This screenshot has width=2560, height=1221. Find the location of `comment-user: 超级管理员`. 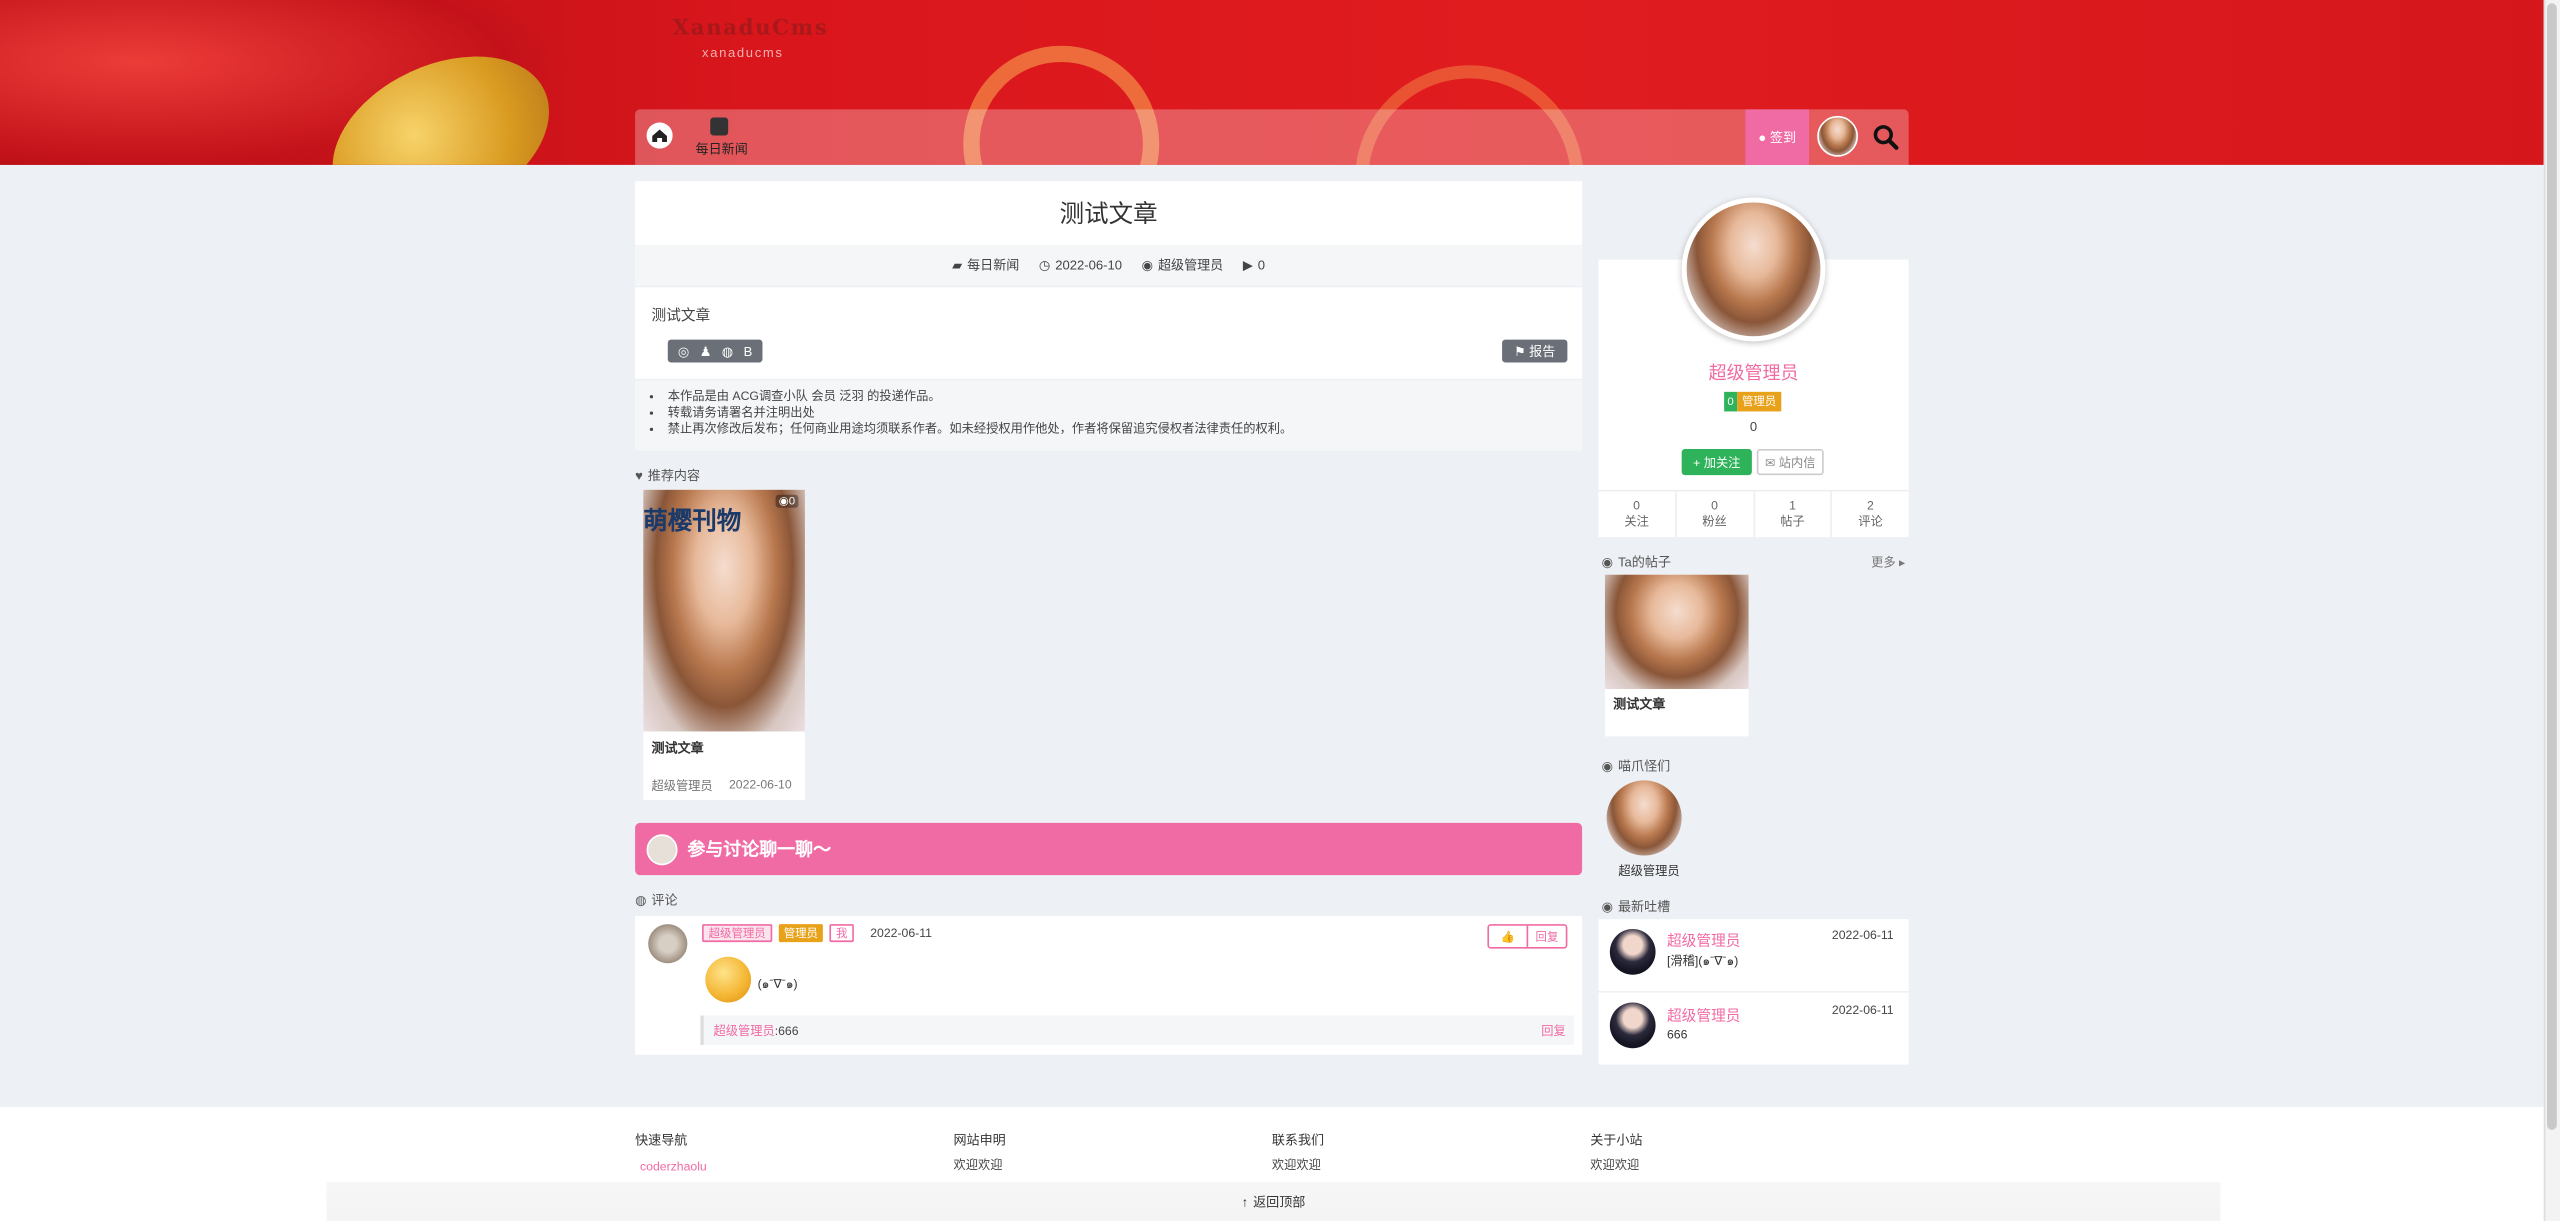

comment-user: 超级管理员 is located at coordinates (737, 933).